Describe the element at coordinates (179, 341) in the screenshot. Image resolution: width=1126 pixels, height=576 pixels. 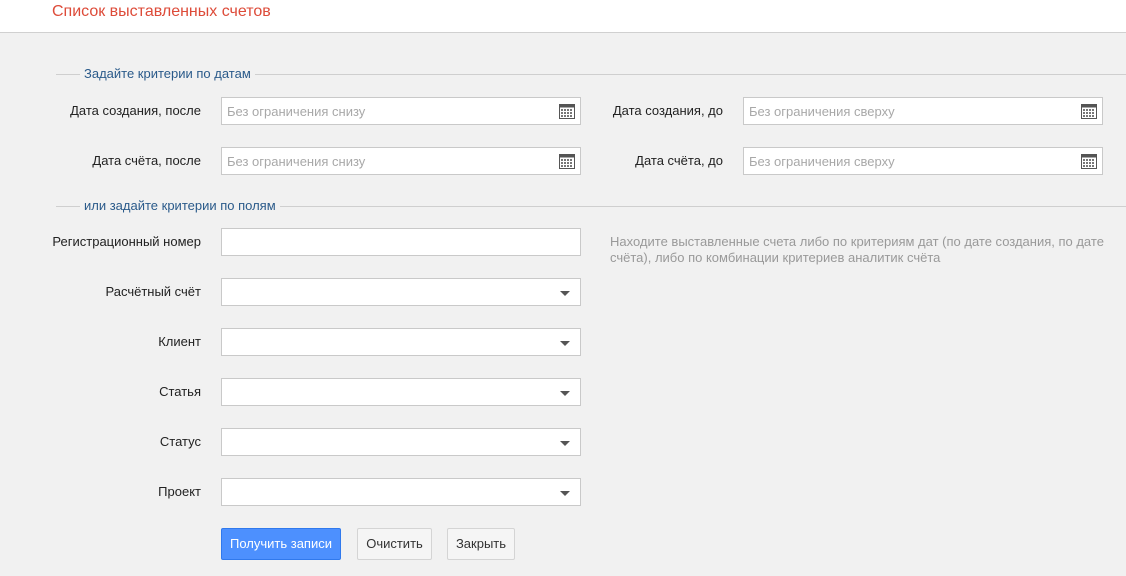
I see `client-label: Клиент` at that location.